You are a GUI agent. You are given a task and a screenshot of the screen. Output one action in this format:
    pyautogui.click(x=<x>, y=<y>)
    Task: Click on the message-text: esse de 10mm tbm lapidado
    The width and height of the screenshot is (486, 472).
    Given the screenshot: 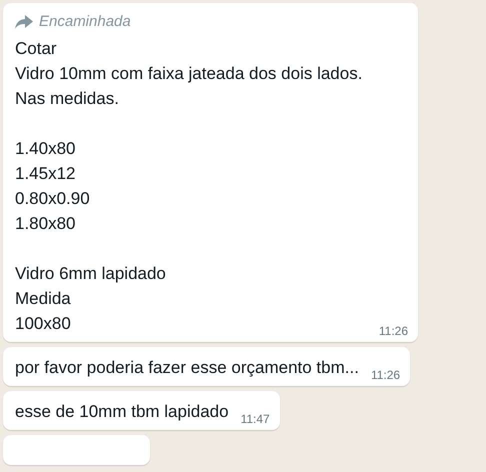 What is the action you would take?
    pyautogui.click(x=122, y=412)
    